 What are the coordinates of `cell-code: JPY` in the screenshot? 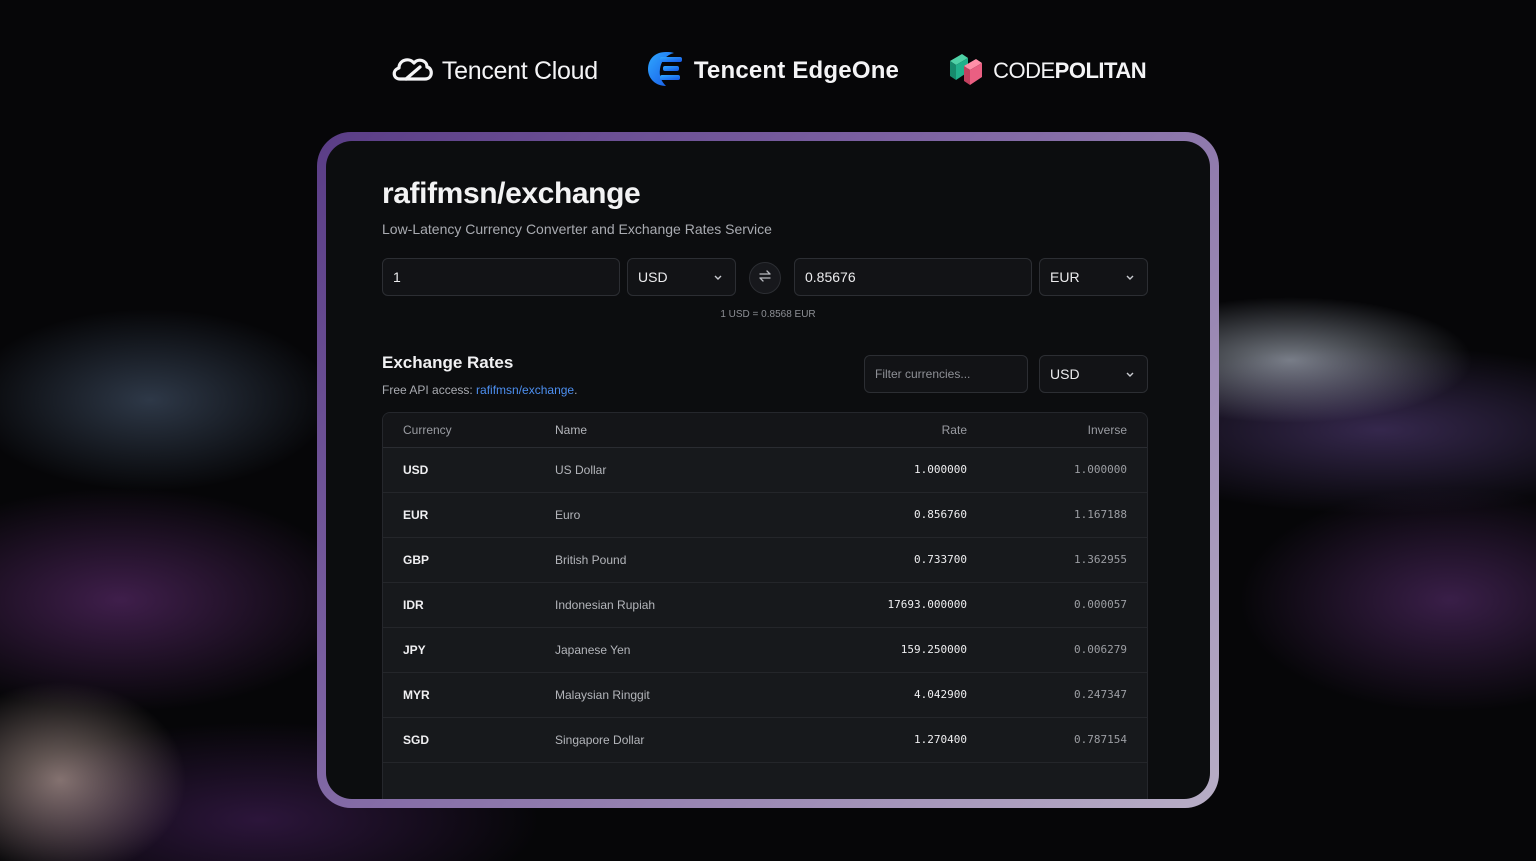 It's located at (469, 650).